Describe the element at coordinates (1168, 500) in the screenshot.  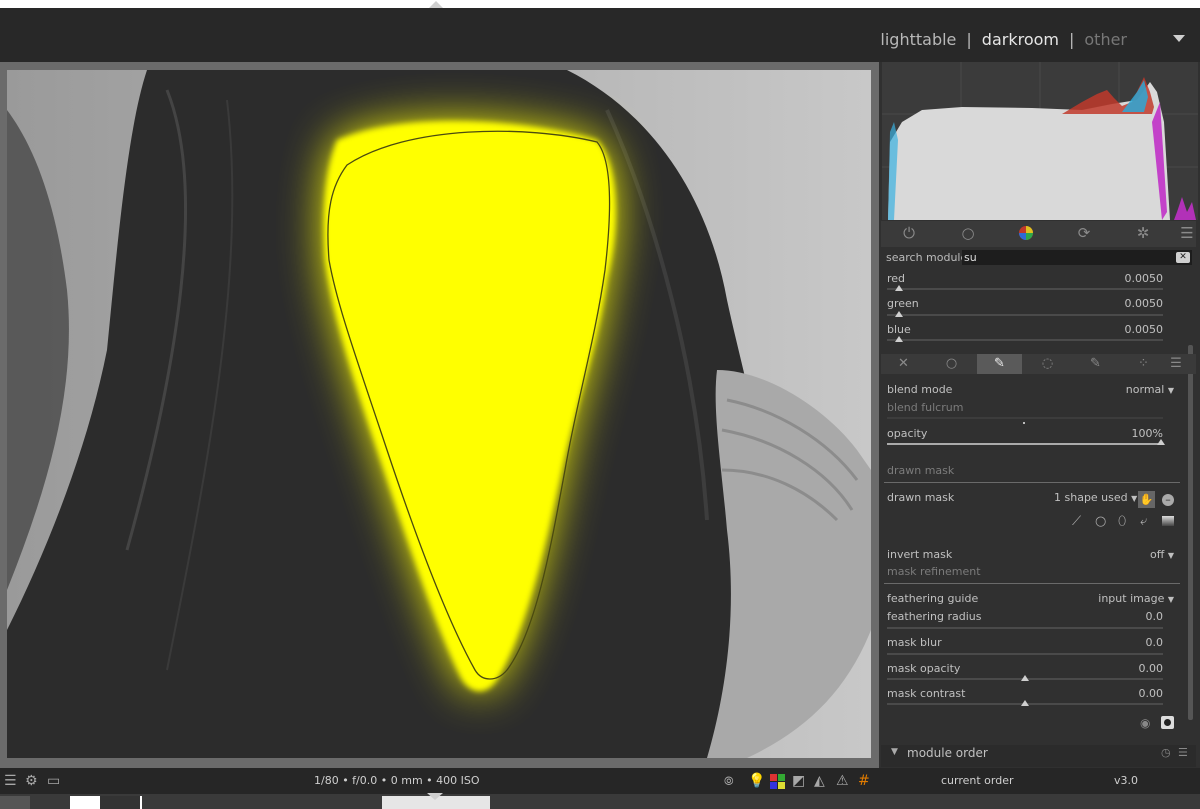
I see `remove-shapes-icon: –` at that location.